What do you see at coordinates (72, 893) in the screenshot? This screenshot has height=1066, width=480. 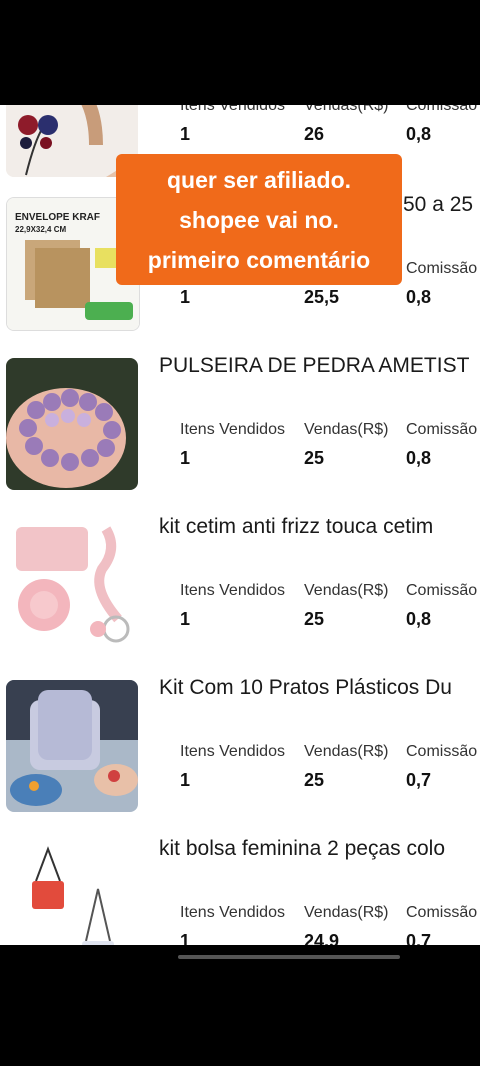 I see `product-thumbnail-handbag` at bounding box center [72, 893].